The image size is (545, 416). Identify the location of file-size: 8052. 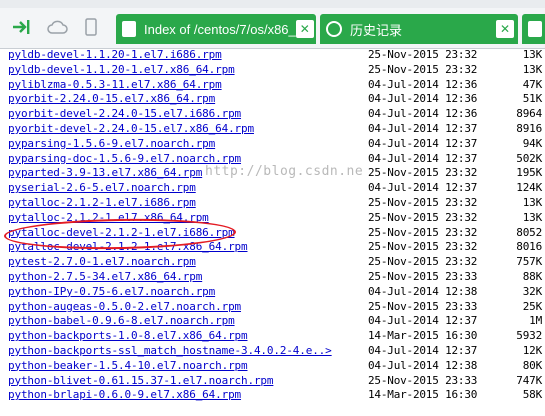
(529, 232).